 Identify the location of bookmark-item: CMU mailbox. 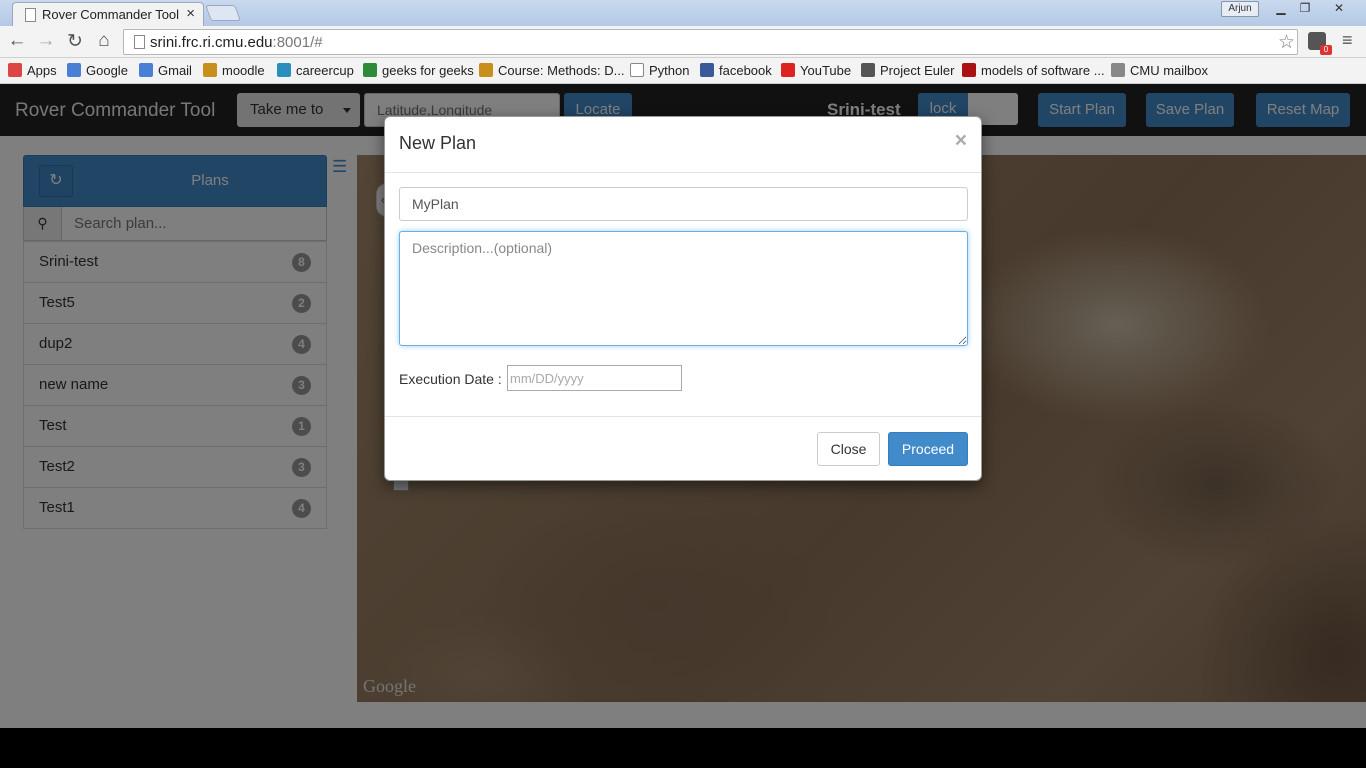
(1159, 70).